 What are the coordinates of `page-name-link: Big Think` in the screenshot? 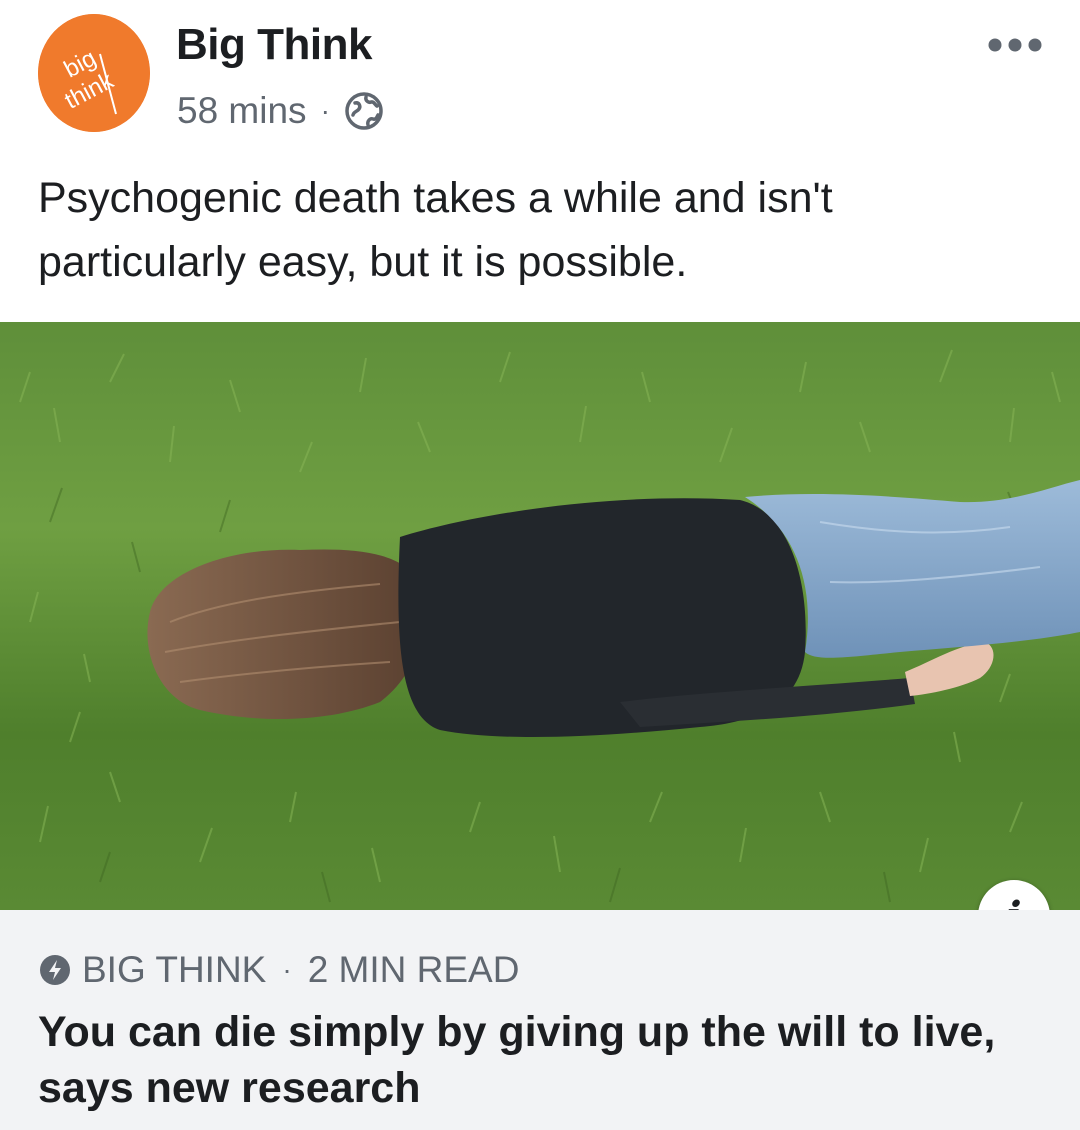 It's located at (274, 45).